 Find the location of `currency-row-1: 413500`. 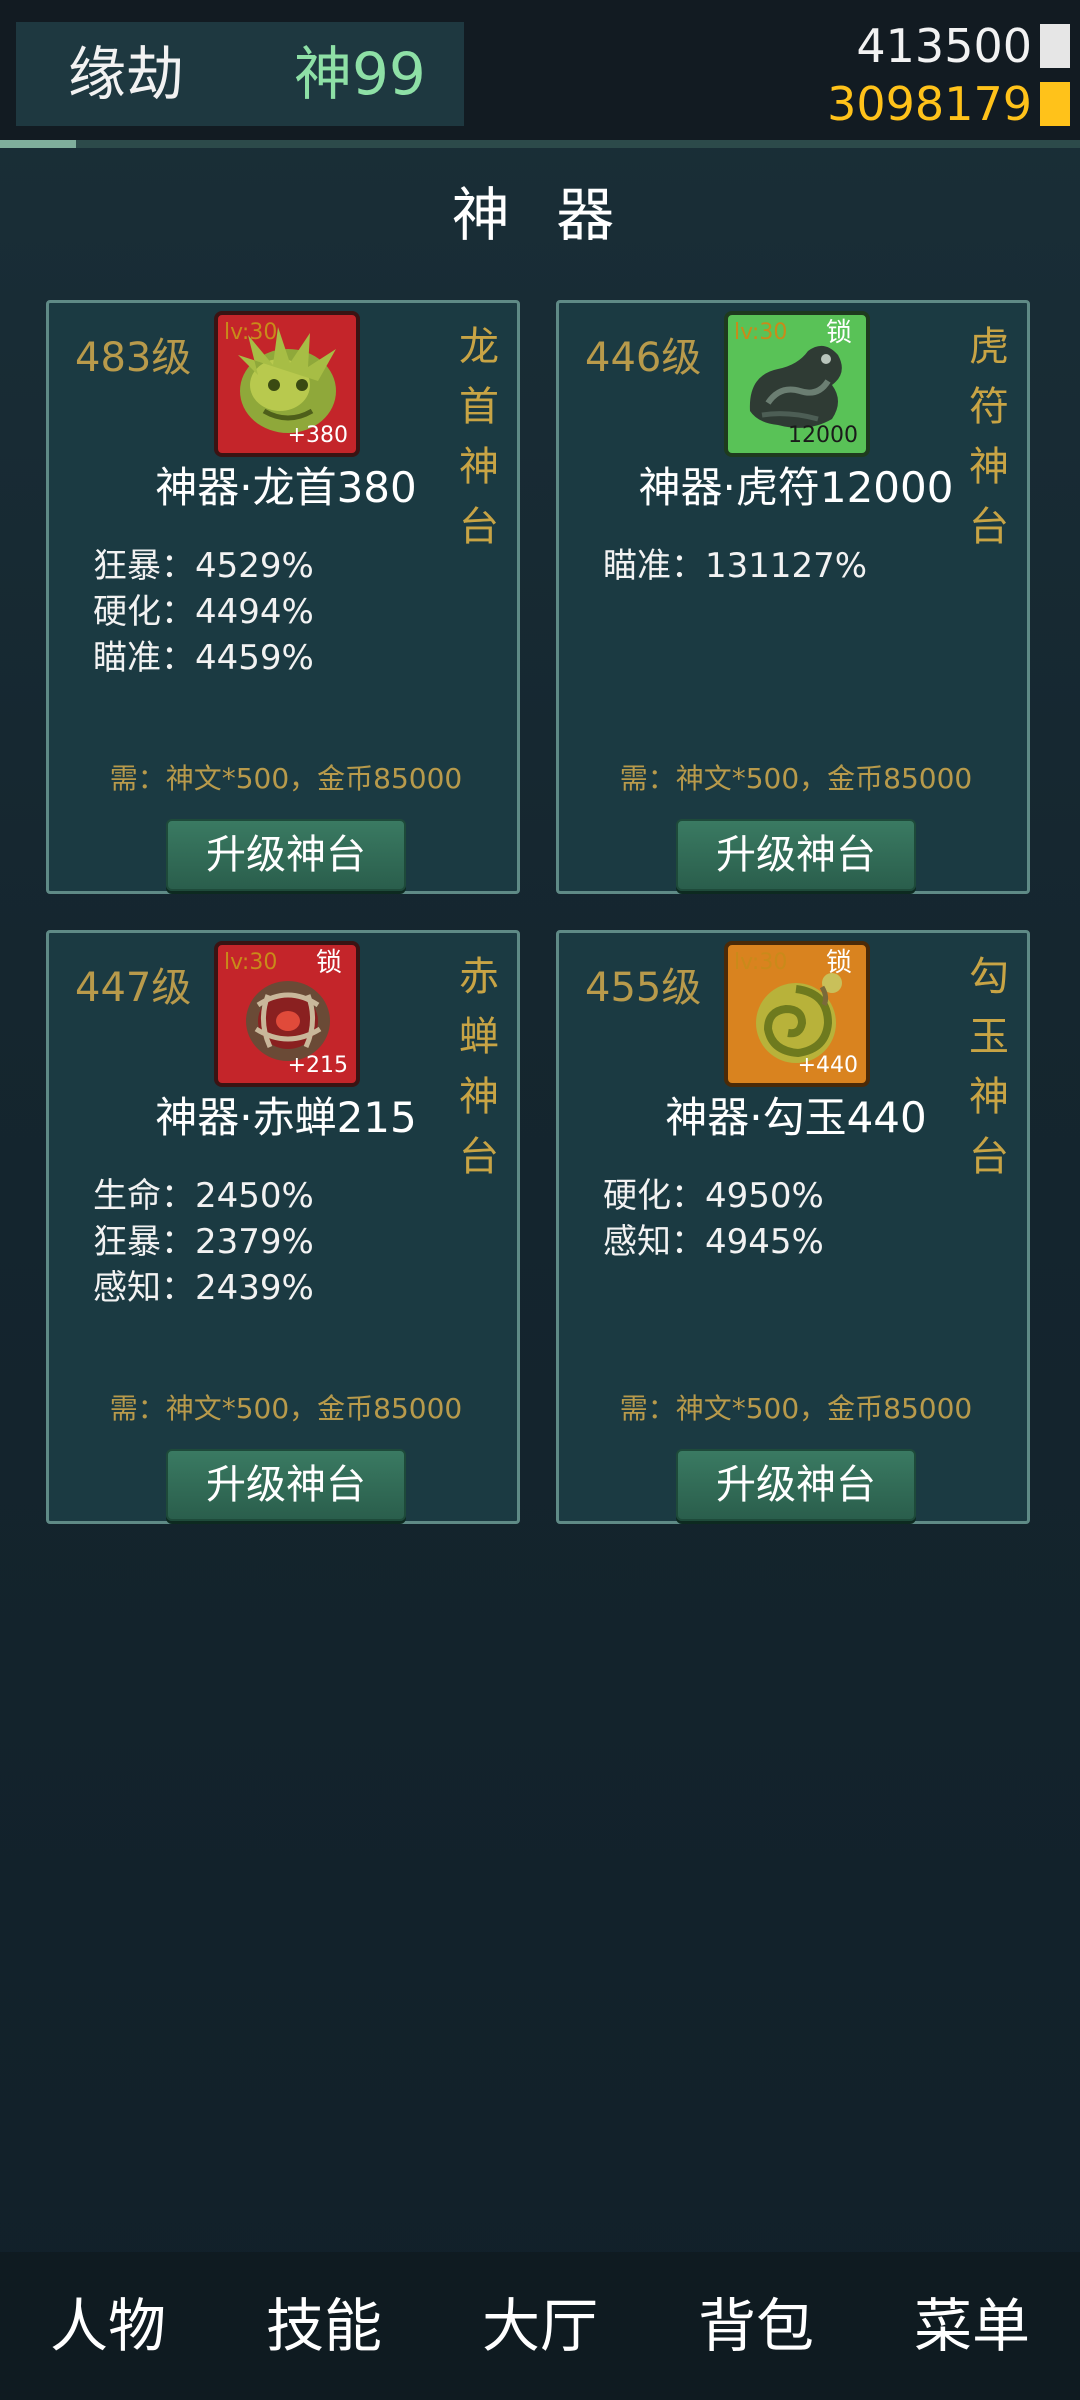

currency-row-1: 413500 is located at coordinates (963, 46).